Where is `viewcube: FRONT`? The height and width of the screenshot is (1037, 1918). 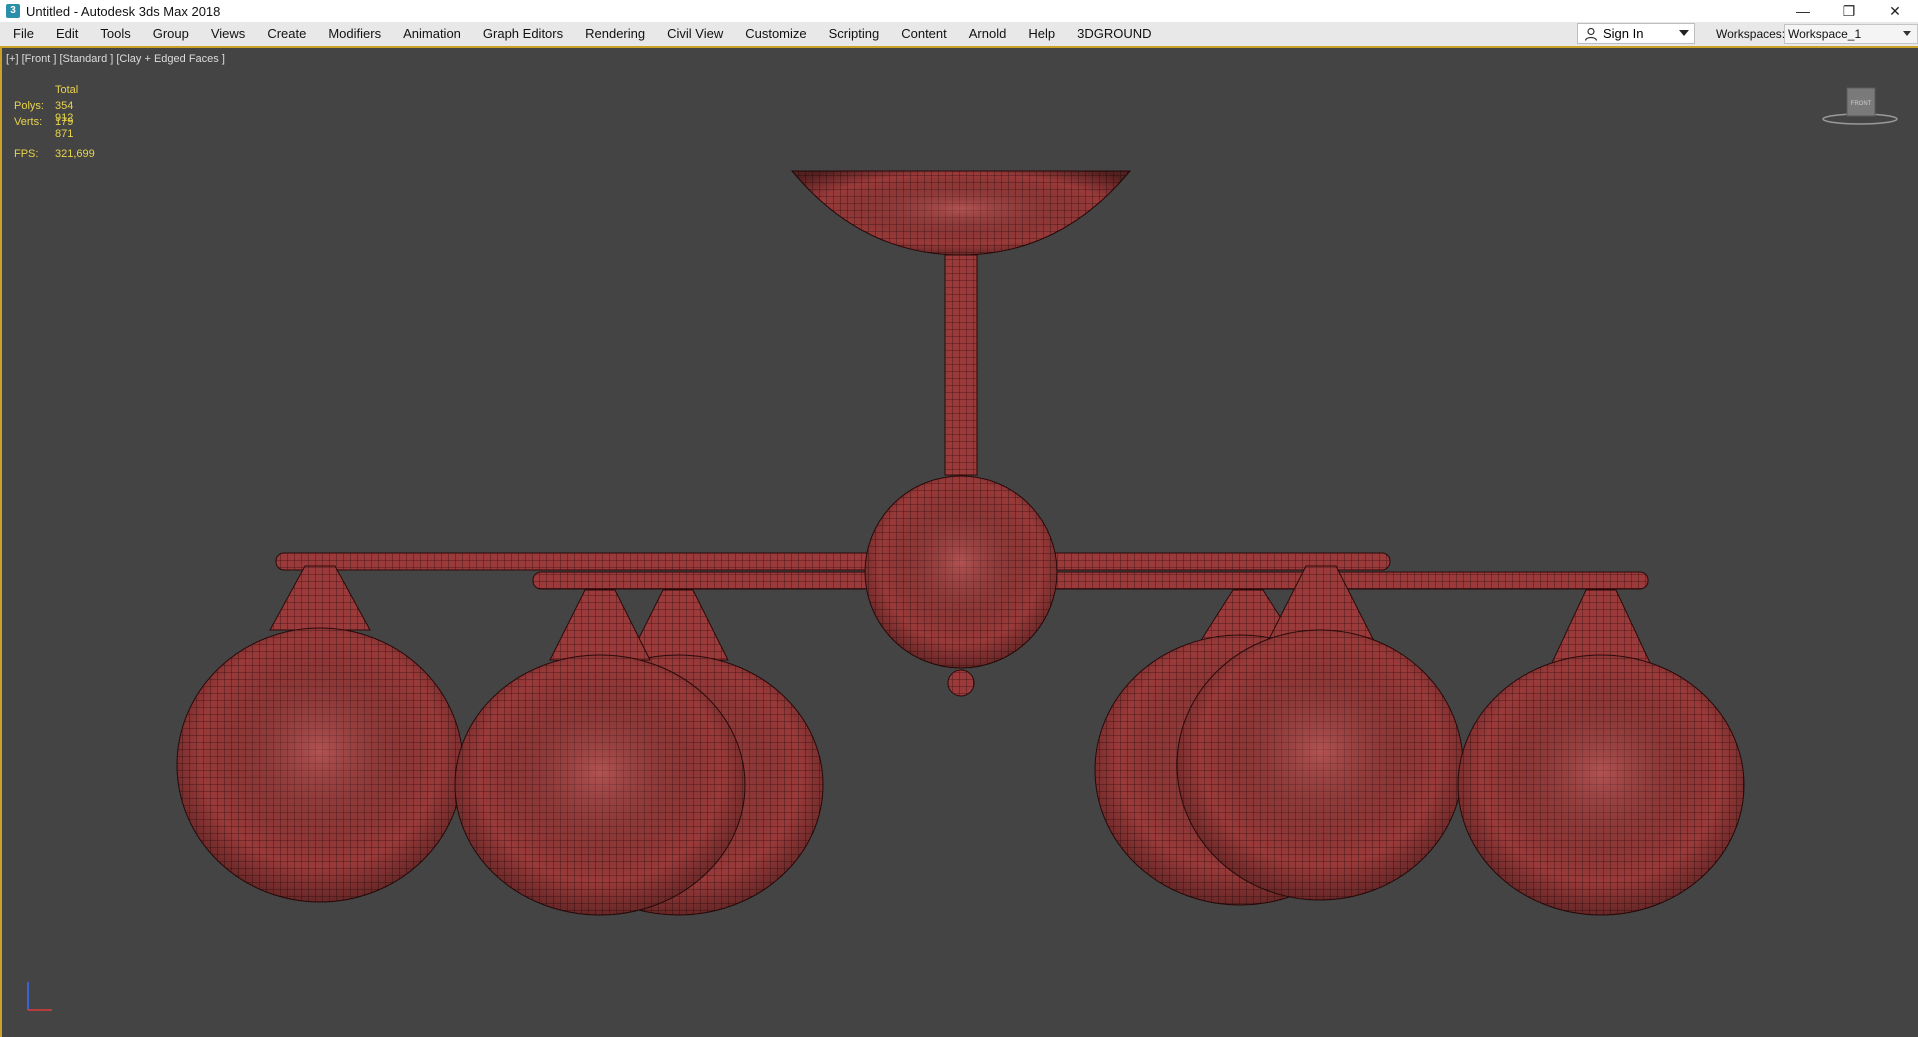
viewcube: FRONT is located at coordinates (1860, 106).